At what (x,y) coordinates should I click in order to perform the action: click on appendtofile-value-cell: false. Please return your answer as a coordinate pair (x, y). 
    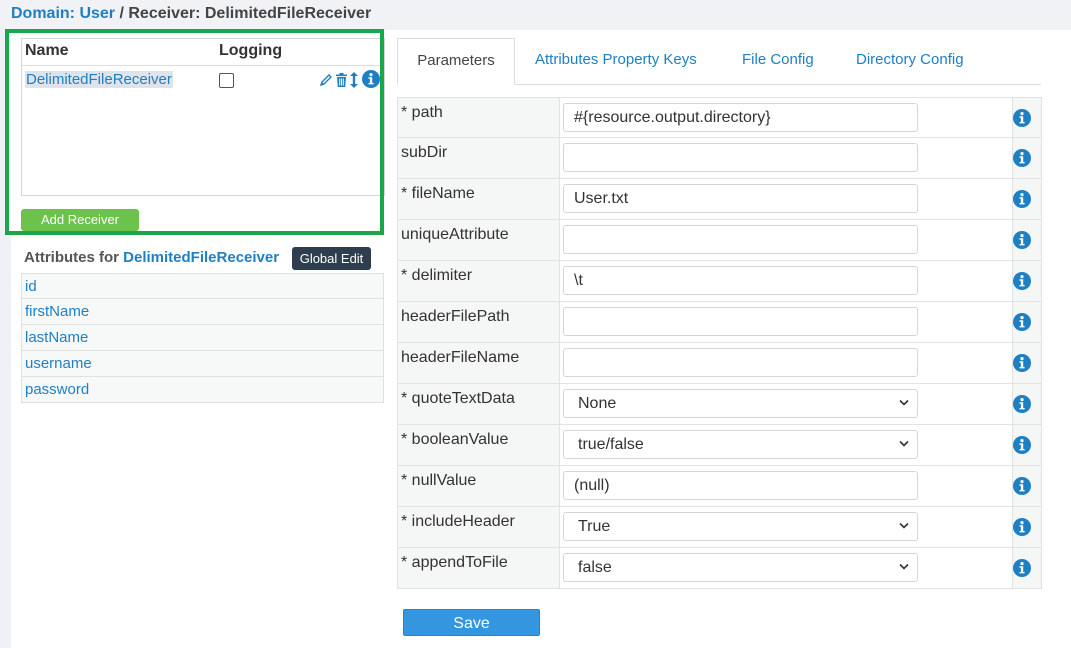
    Looking at the image, I should click on (786, 568).